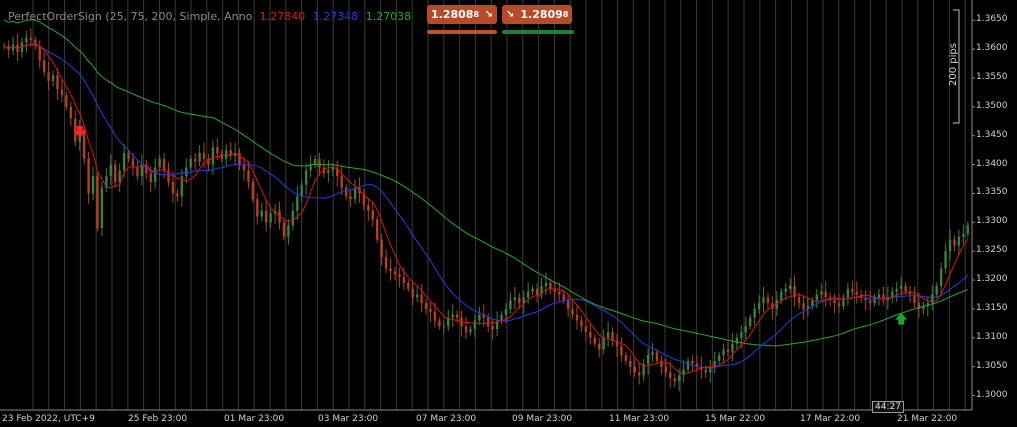  I want to click on price-tick-label: 1.3500, so click(992, 105).